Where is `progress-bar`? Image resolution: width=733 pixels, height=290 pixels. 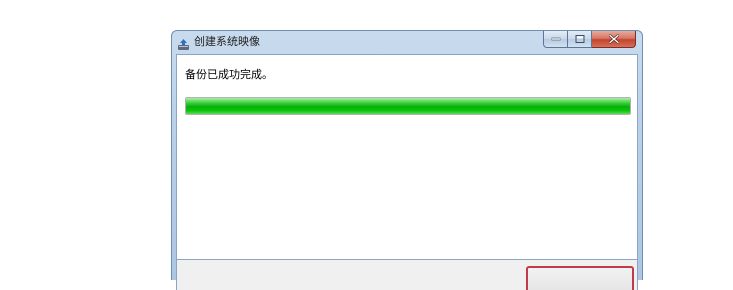 progress-bar is located at coordinates (408, 106).